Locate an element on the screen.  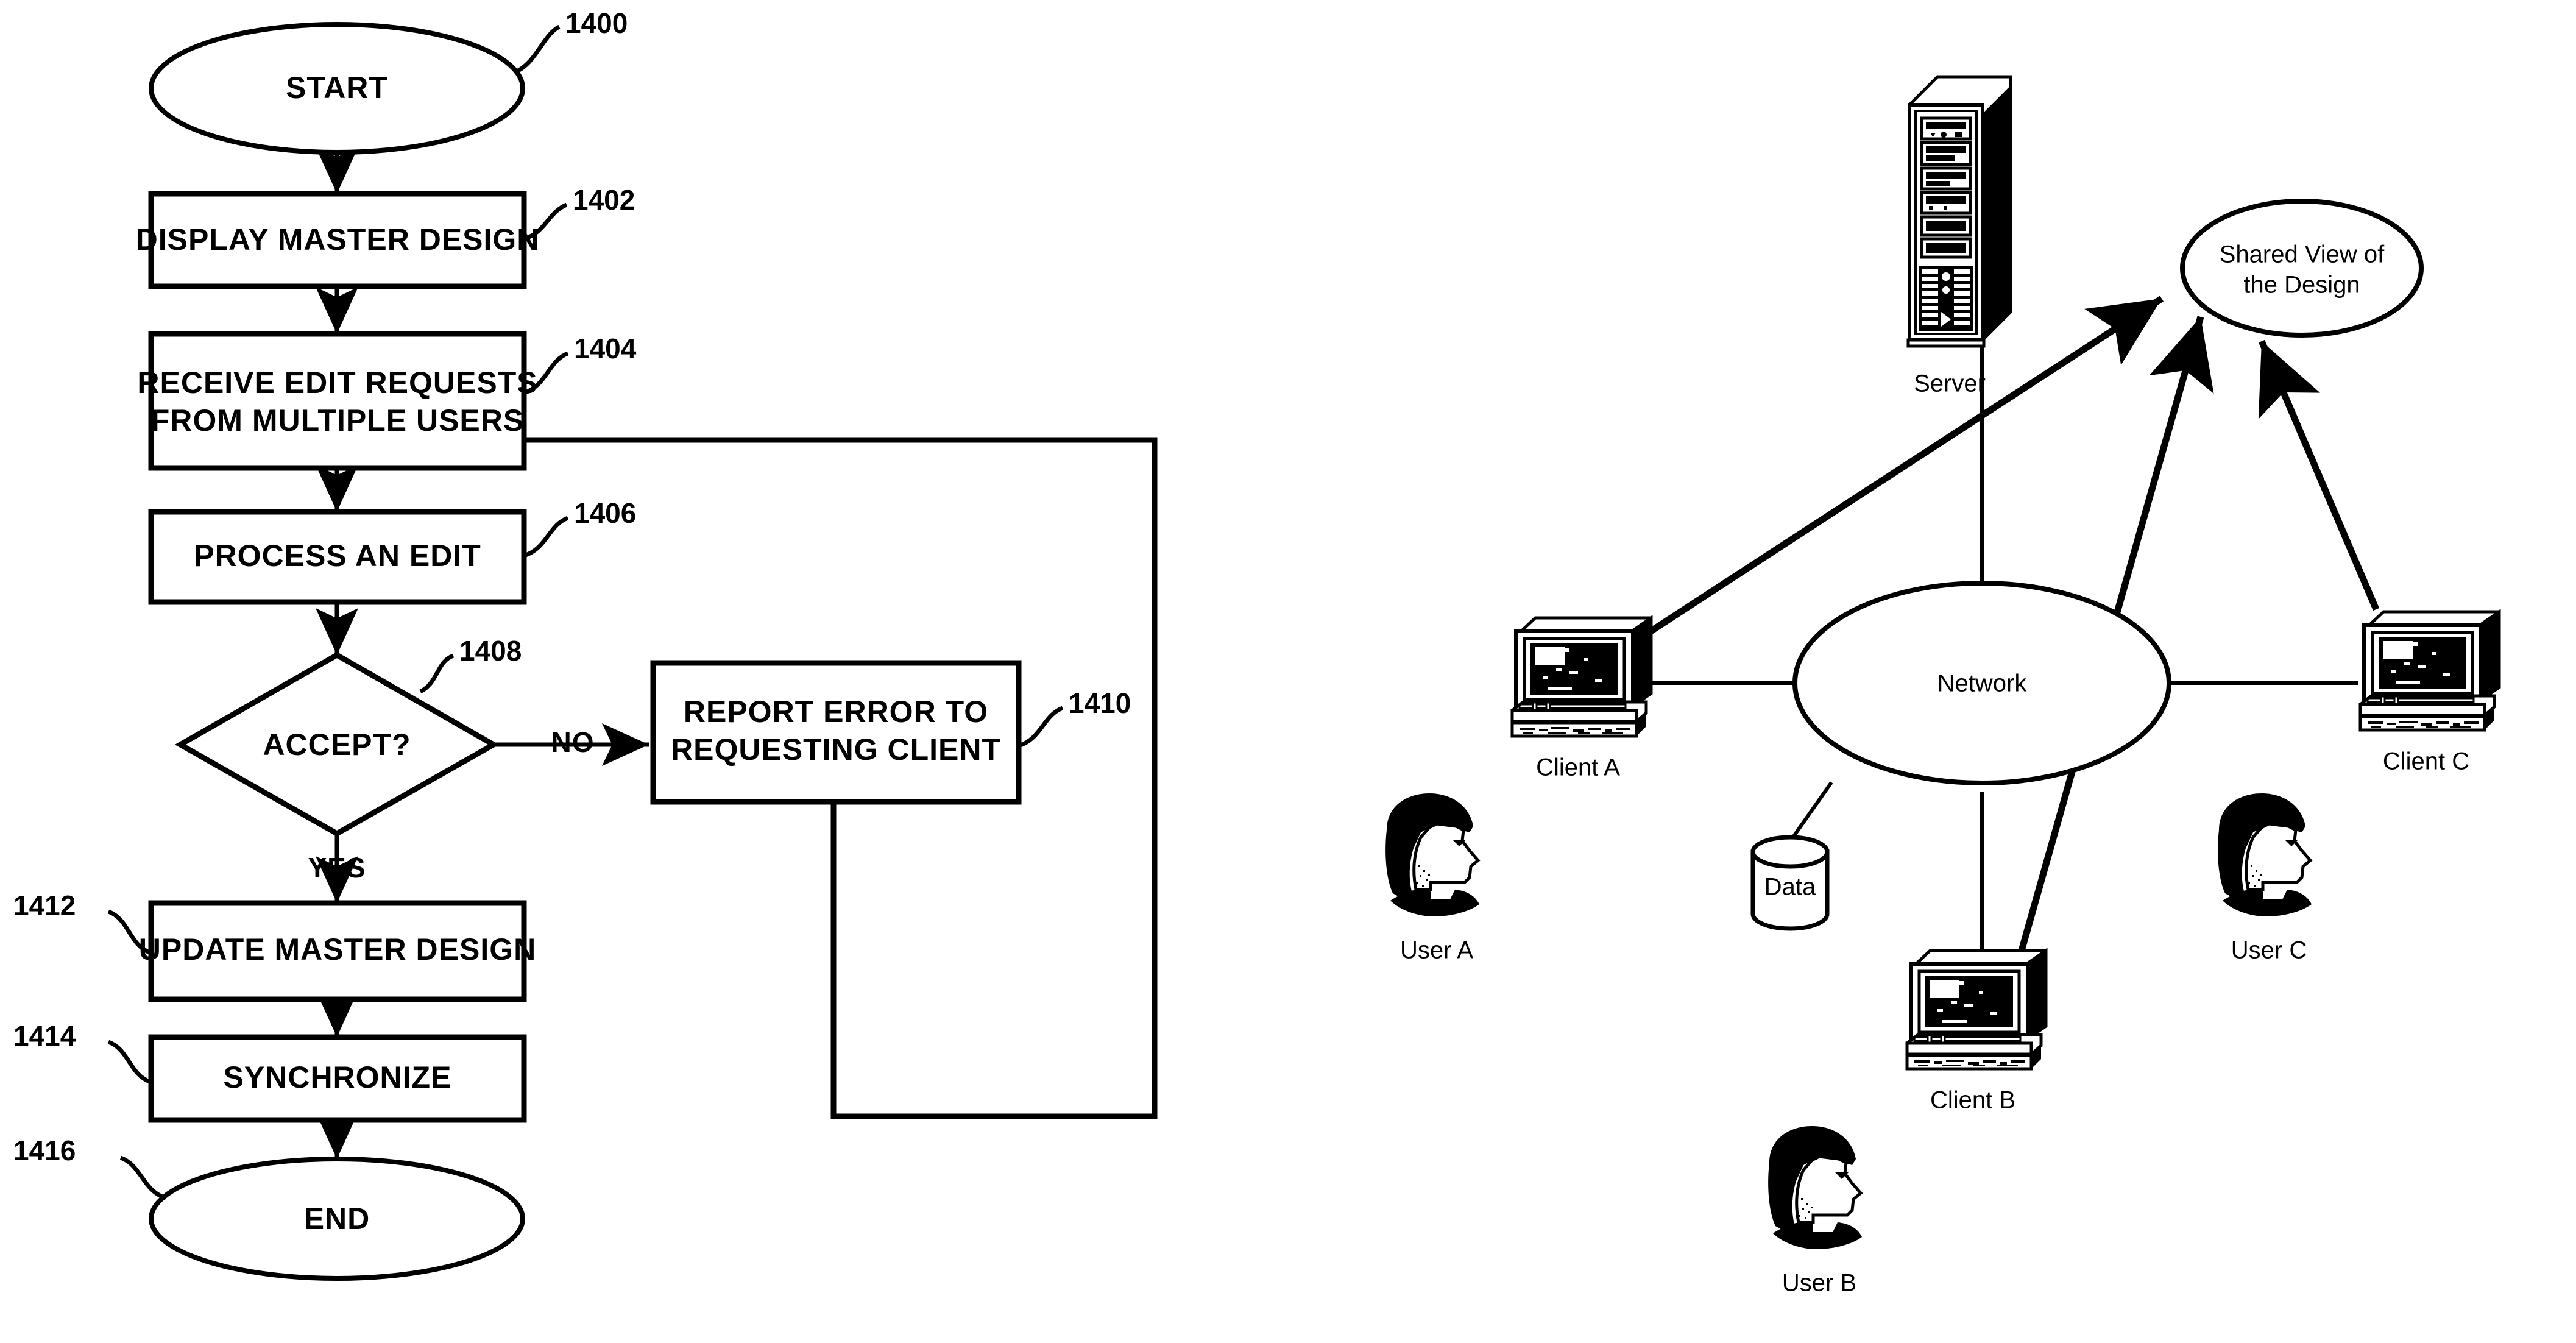
client-b-computer-icon is located at coordinates (1976, 1010).